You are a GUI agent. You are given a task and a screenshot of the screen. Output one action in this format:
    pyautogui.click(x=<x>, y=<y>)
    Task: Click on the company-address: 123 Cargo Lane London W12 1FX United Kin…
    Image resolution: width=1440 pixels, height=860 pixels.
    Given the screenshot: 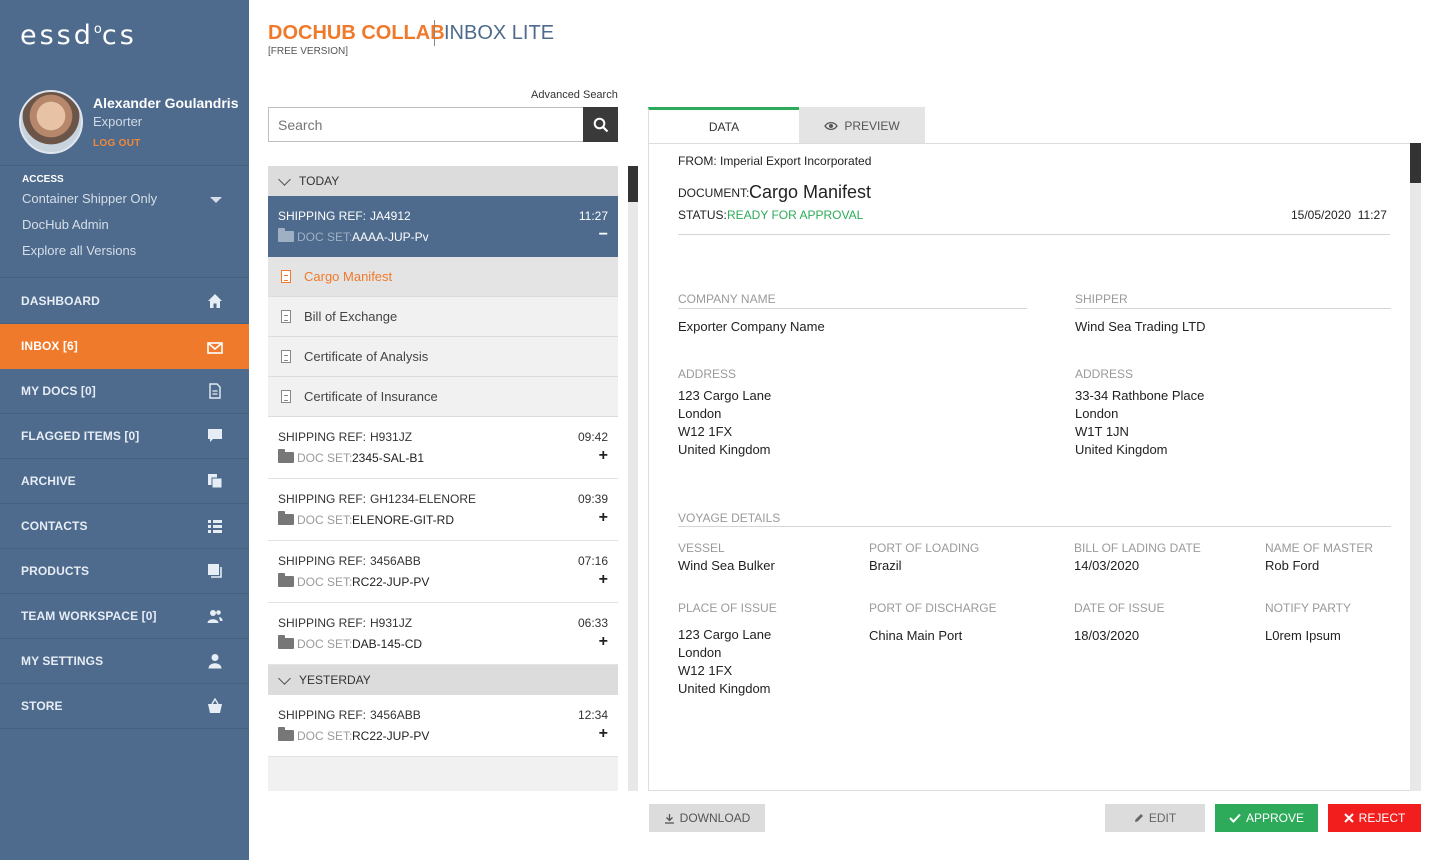 What is the action you would take?
    pyautogui.click(x=724, y=423)
    